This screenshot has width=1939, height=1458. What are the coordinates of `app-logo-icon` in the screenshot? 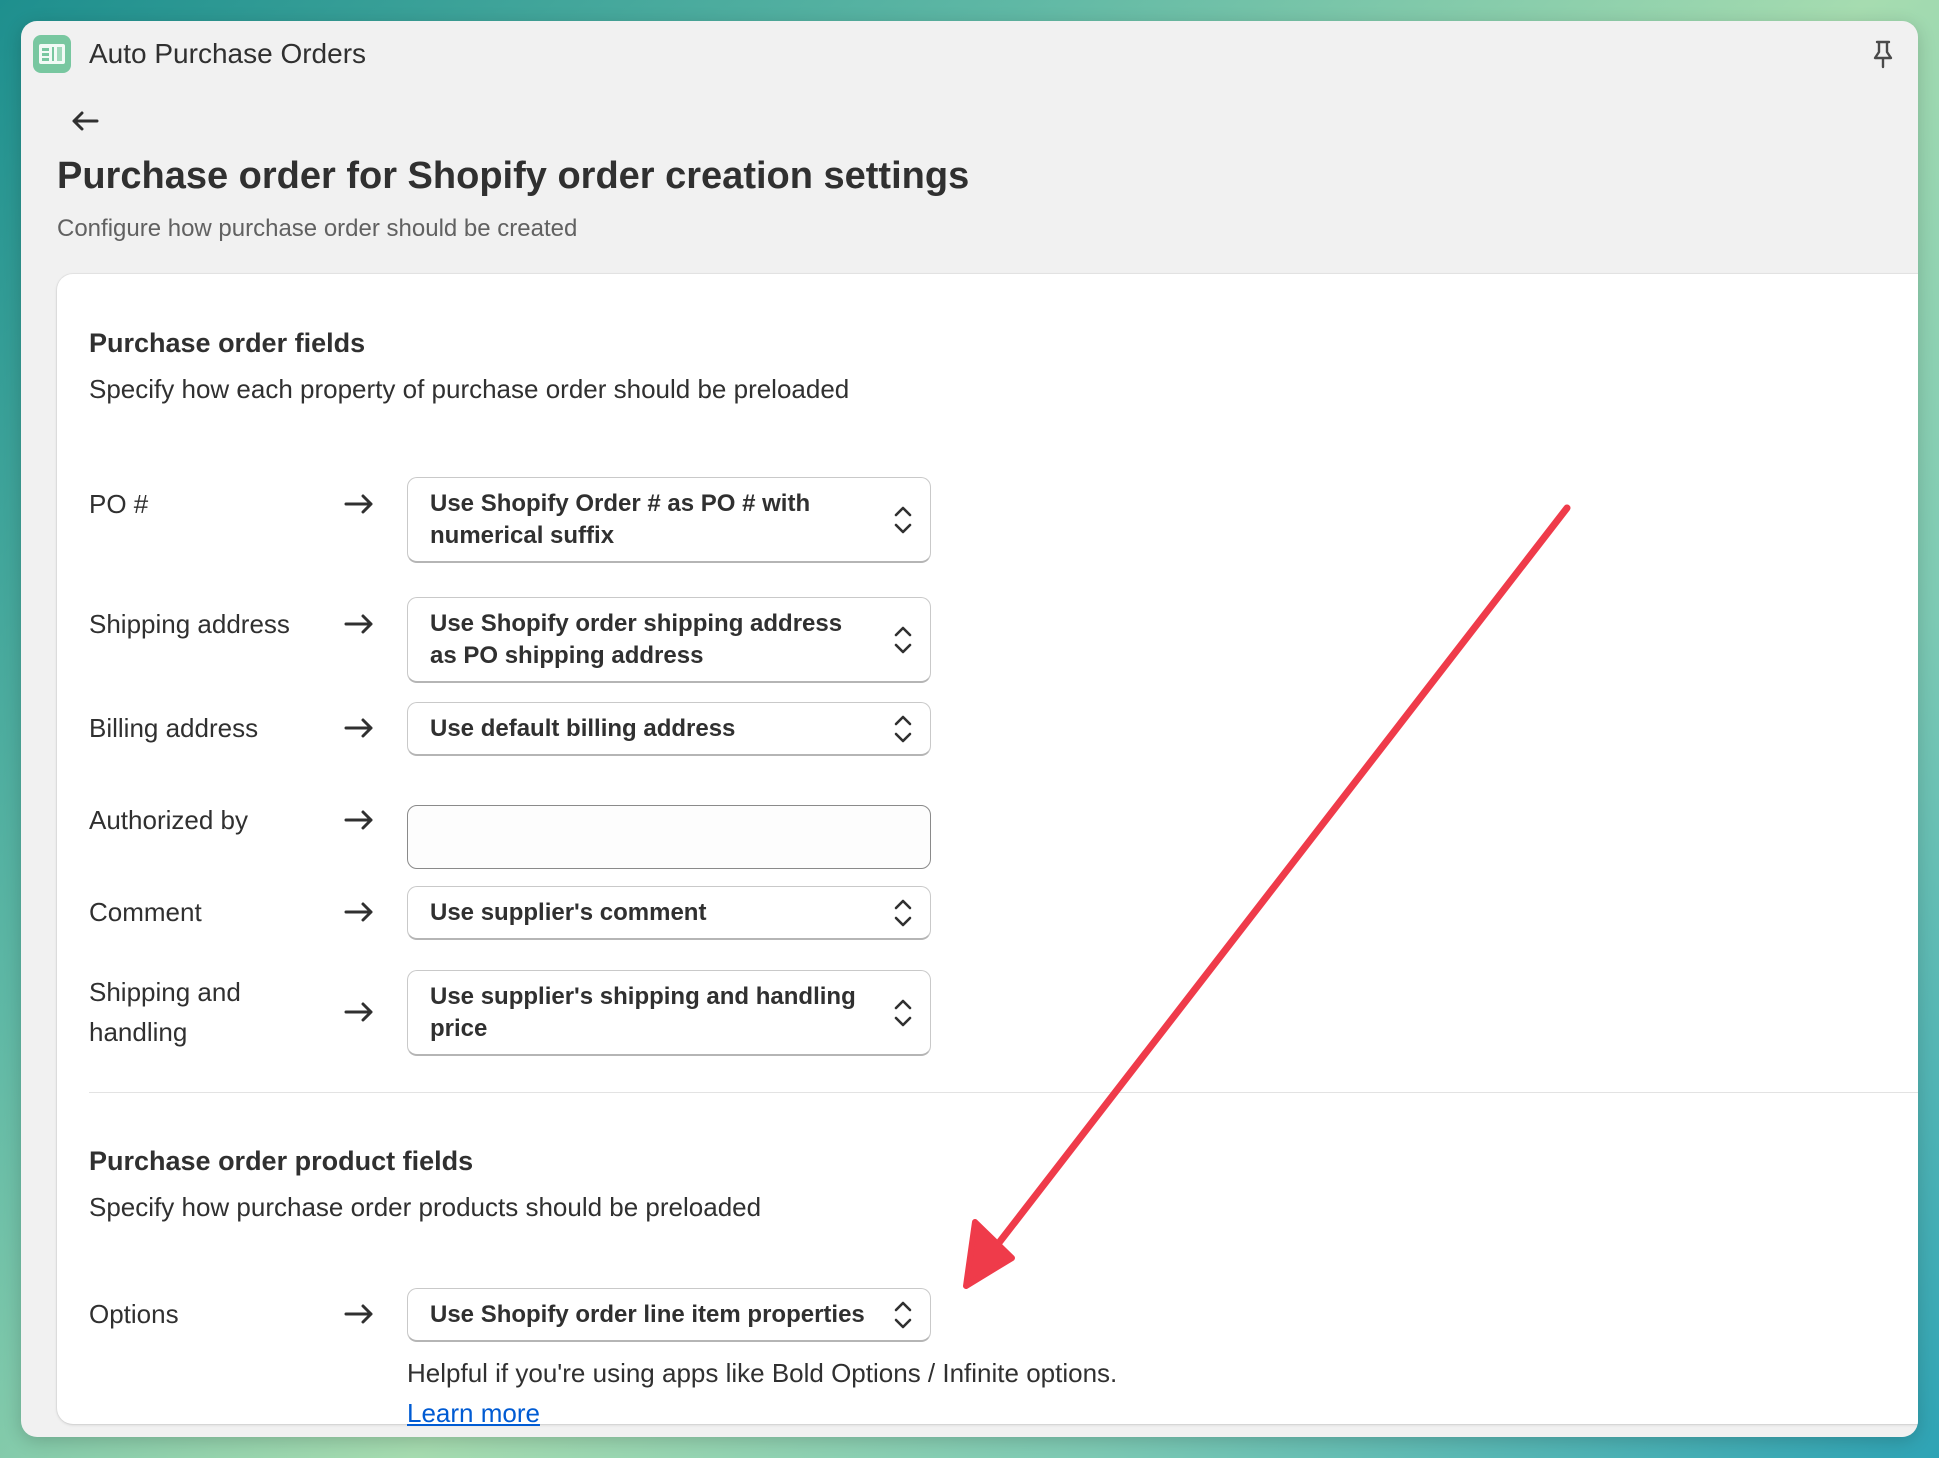 It's located at (52, 54).